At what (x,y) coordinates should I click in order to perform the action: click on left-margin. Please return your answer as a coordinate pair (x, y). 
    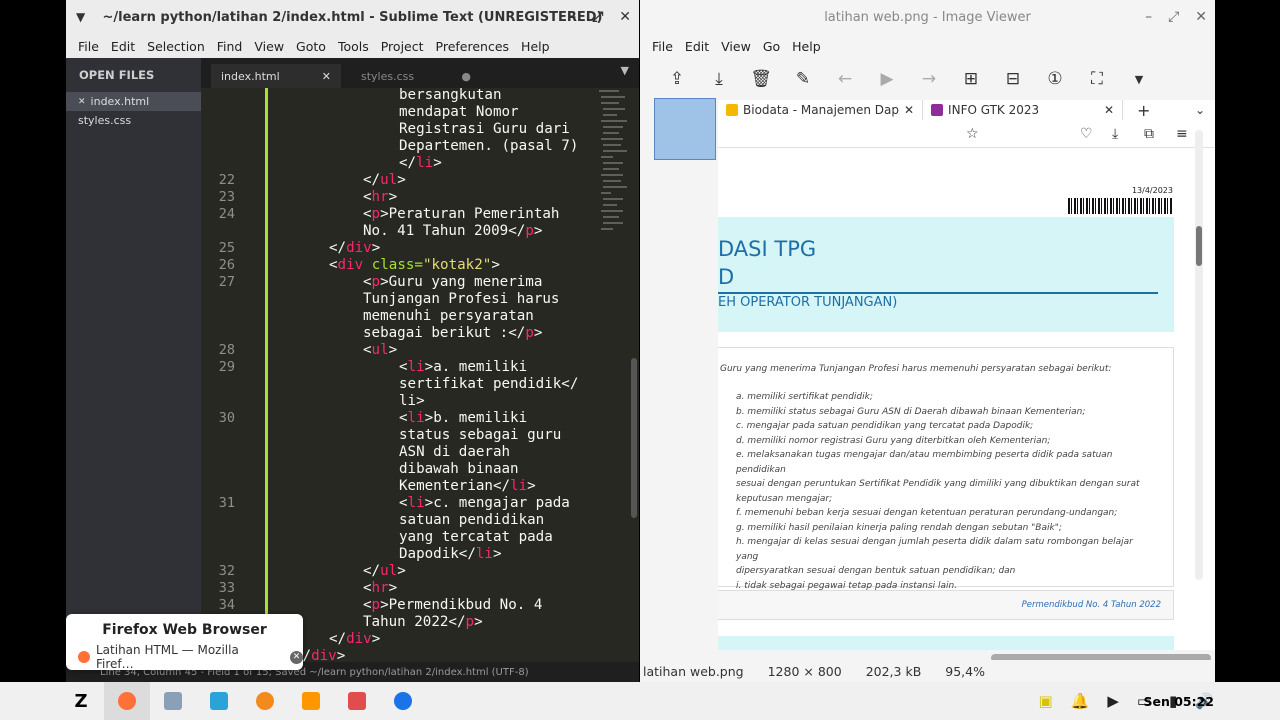
    Looking at the image, I should click on (33, 341).